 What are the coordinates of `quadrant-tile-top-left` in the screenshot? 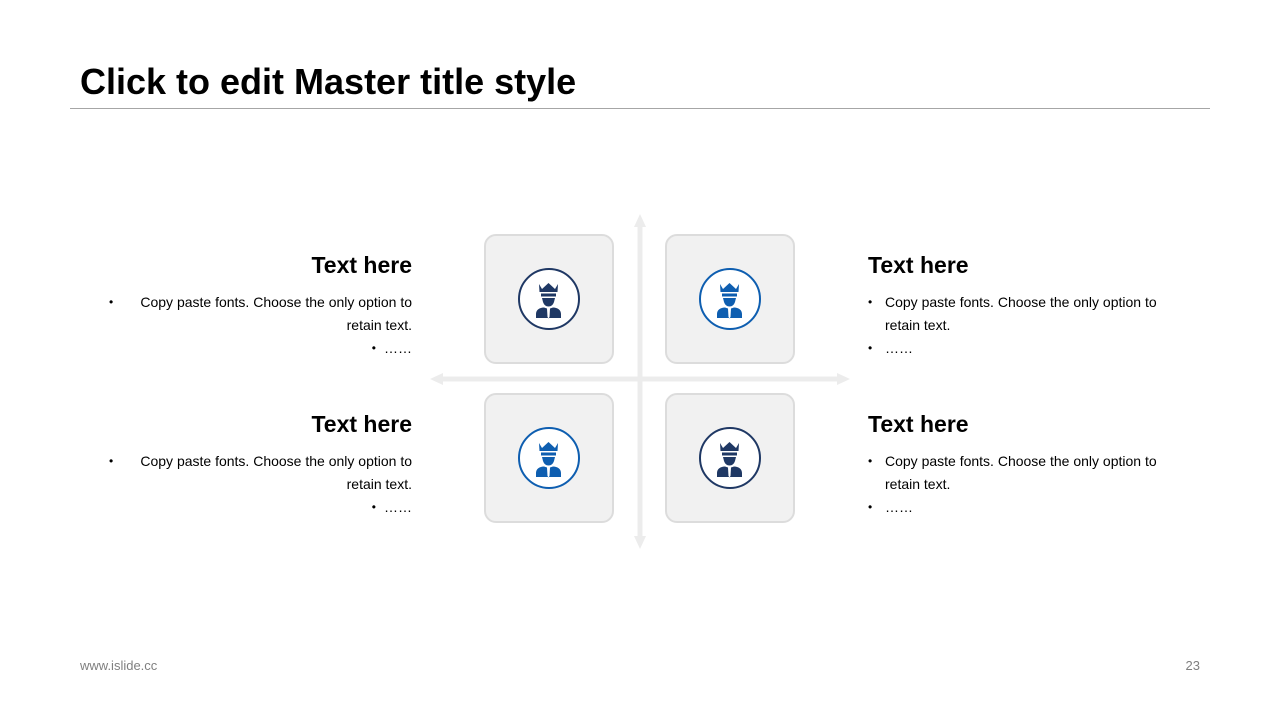 It's located at (549, 299).